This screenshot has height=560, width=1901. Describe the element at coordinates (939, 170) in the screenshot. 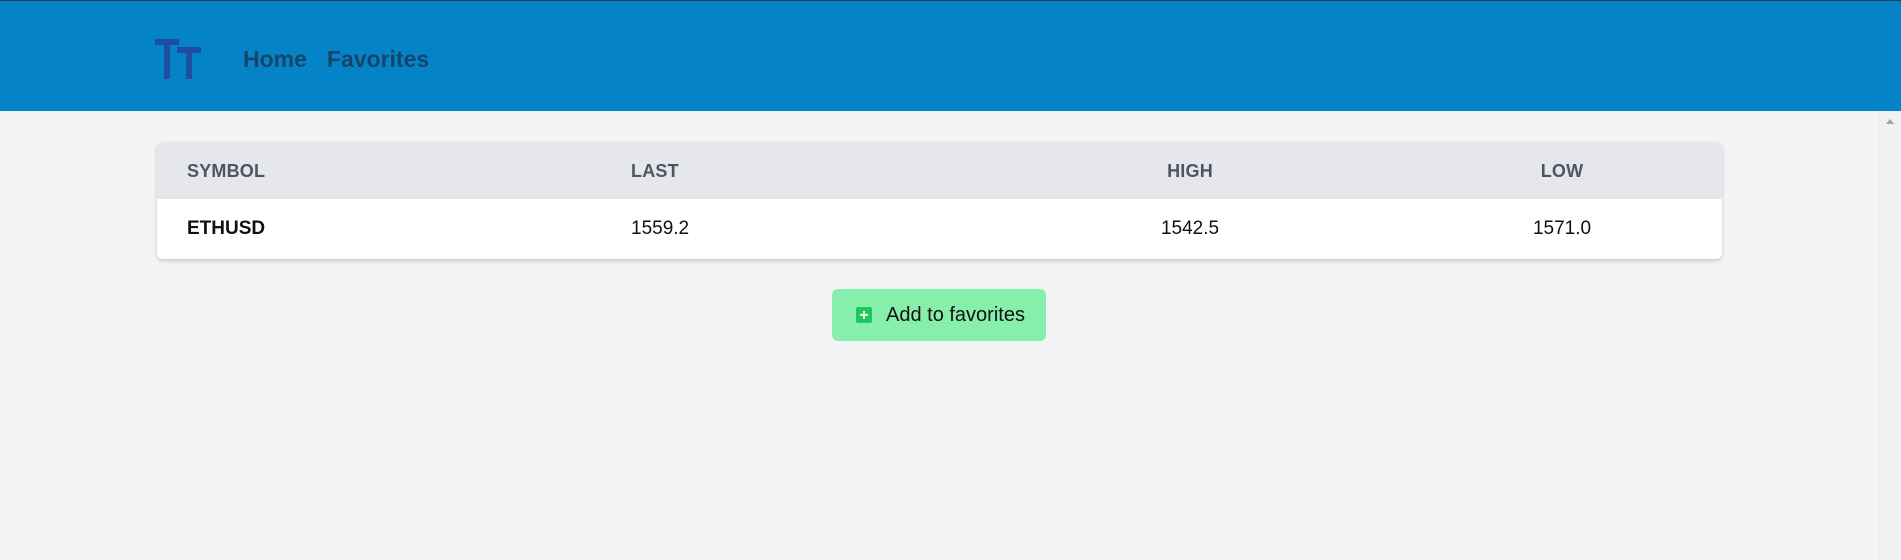

I see `table-header-row: SYMBOL LAST HIGH LOW` at that location.